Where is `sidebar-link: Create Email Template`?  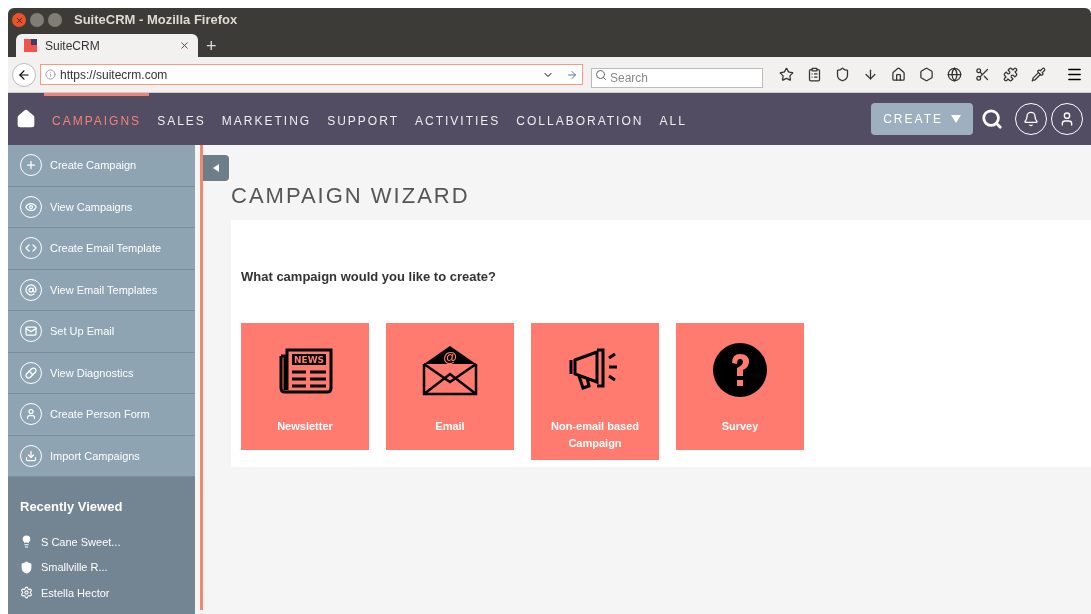
sidebar-link: Create Email Template is located at coordinates (101, 249).